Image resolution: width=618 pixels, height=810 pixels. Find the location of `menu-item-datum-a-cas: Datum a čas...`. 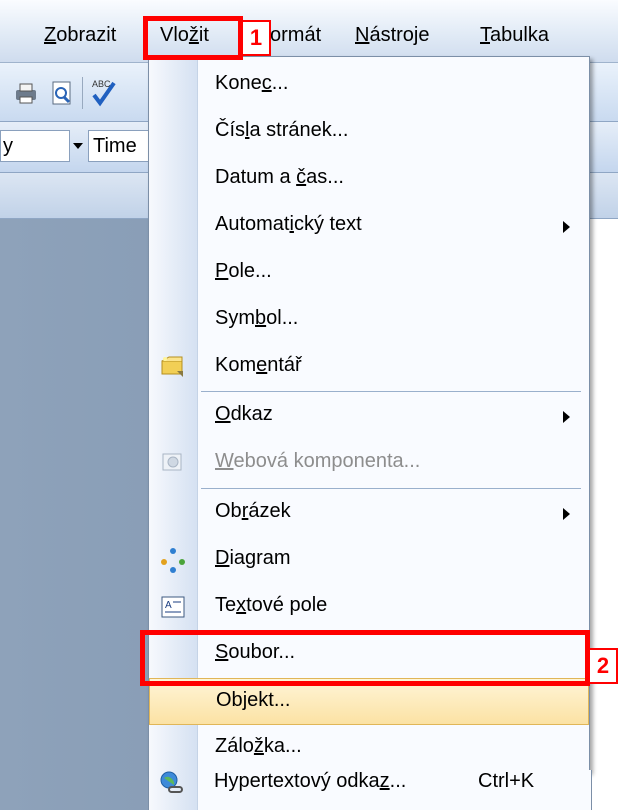

menu-item-datum-a-cas: Datum a čas... is located at coordinates (369, 179).